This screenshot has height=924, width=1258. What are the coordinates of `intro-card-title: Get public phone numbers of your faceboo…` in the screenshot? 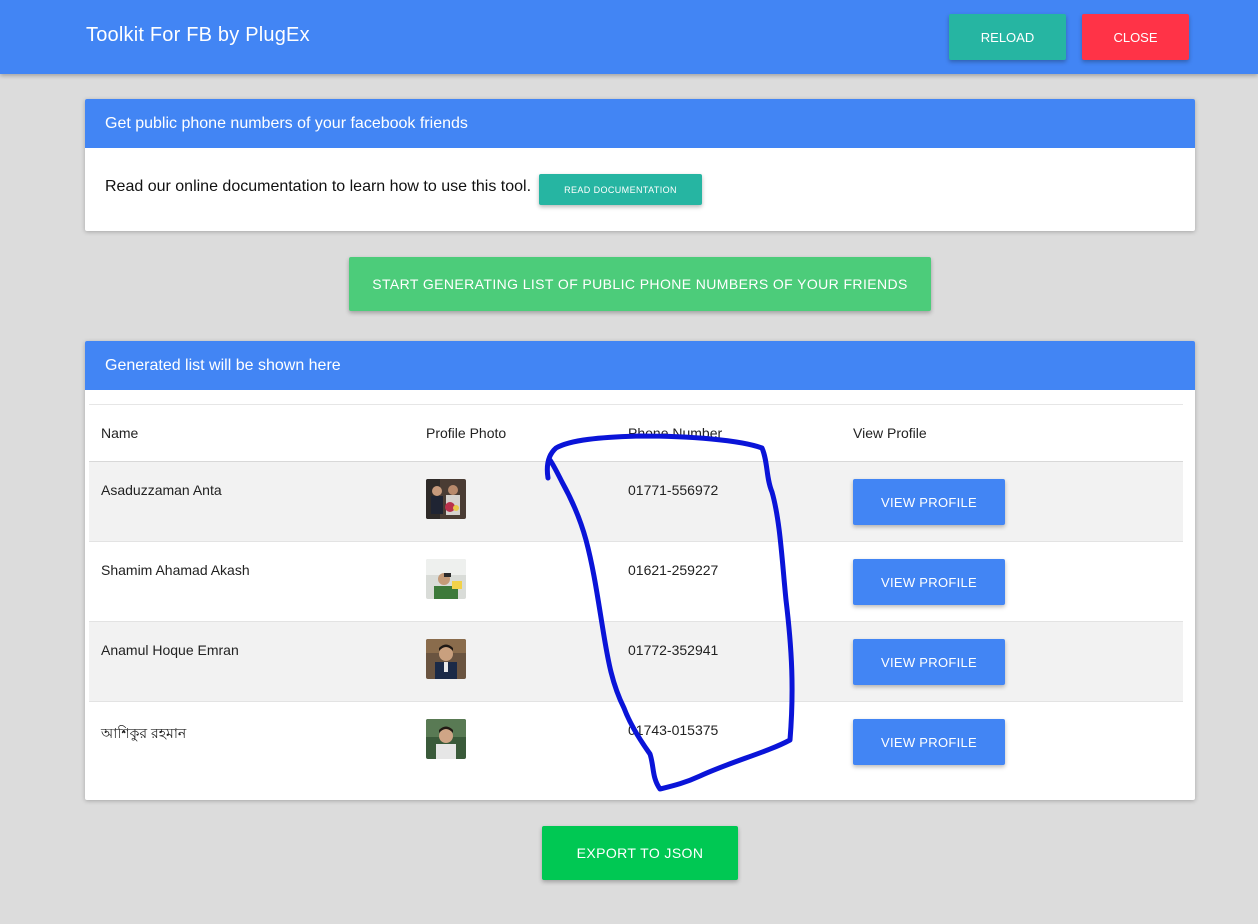 It's located at (640, 123).